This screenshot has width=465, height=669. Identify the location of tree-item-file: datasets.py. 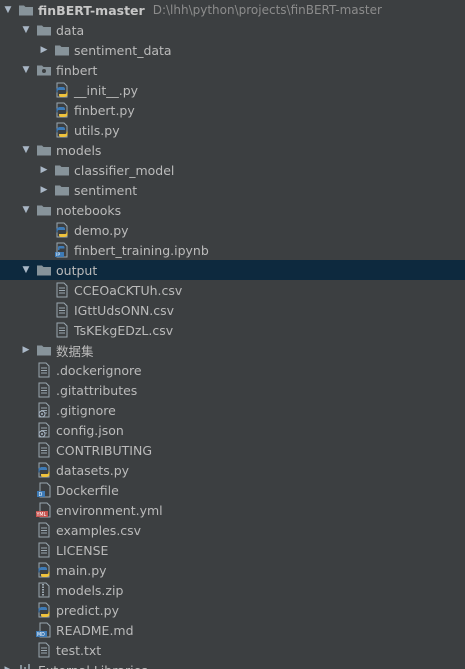
(232, 470).